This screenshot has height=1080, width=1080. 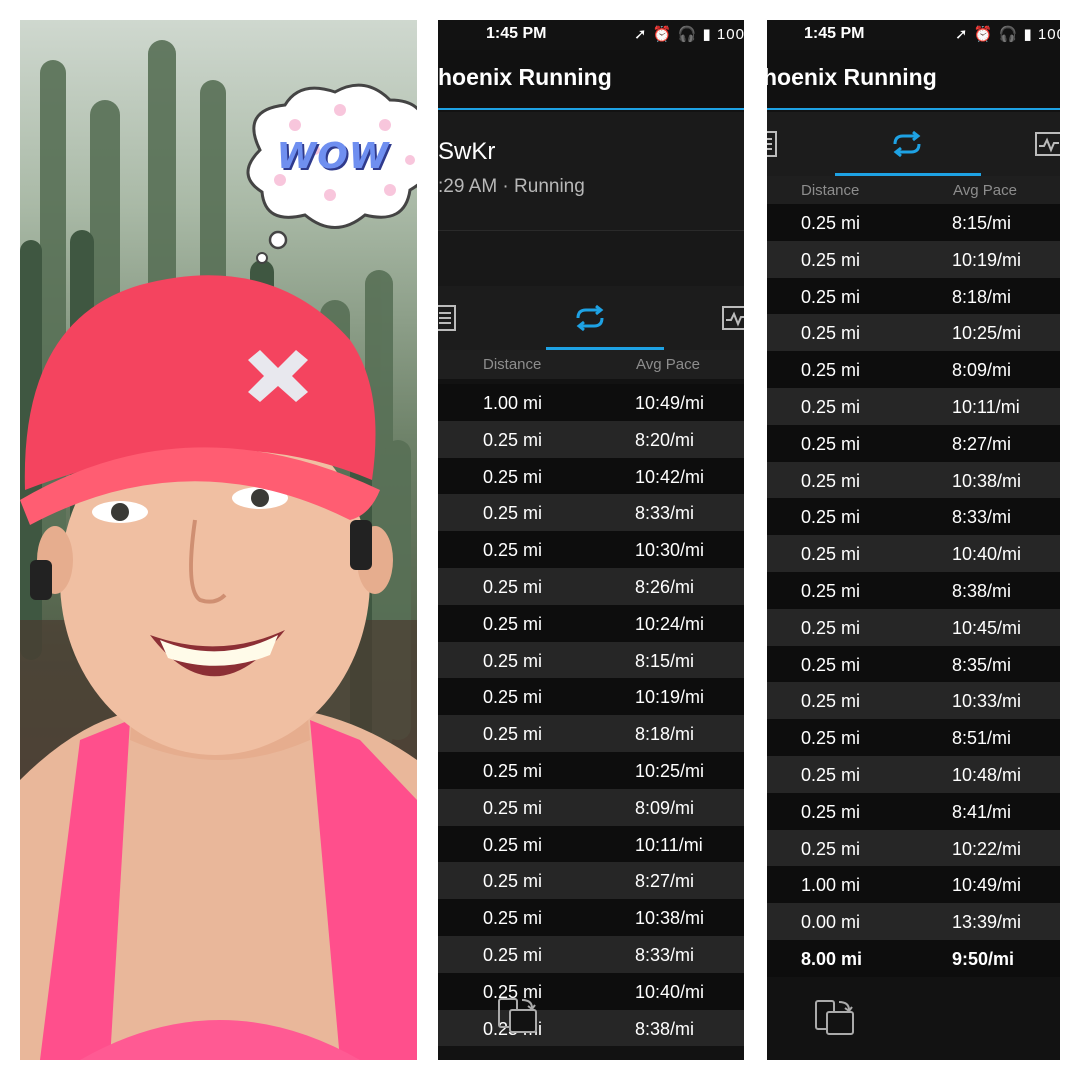 What do you see at coordinates (665, 660) in the screenshot?
I see `lap-pace: 8:15/mi` at bounding box center [665, 660].